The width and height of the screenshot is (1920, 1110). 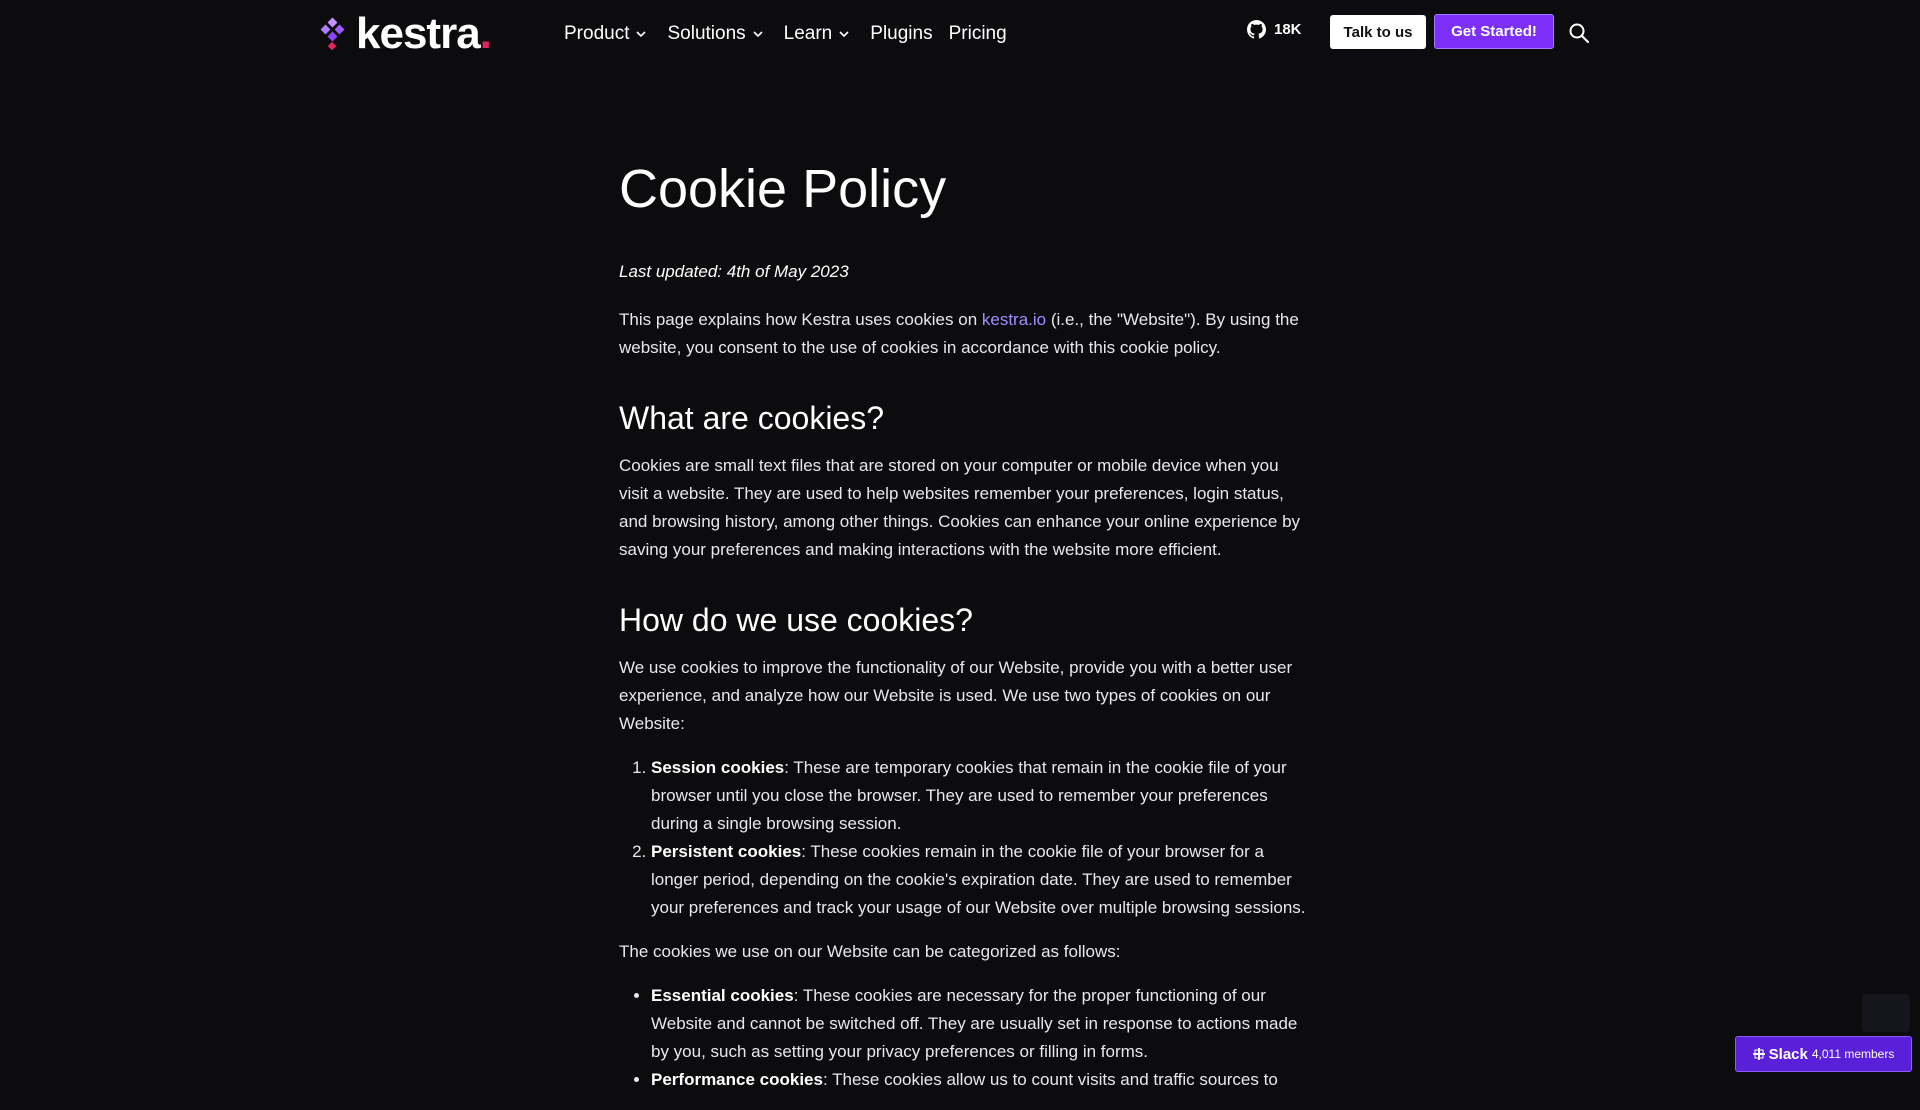 What do you see at coordinates (734, 271) in the screenshot?
I see `last-updated: Last updated: 4th of May 2023` at bounding box center [734, 271].